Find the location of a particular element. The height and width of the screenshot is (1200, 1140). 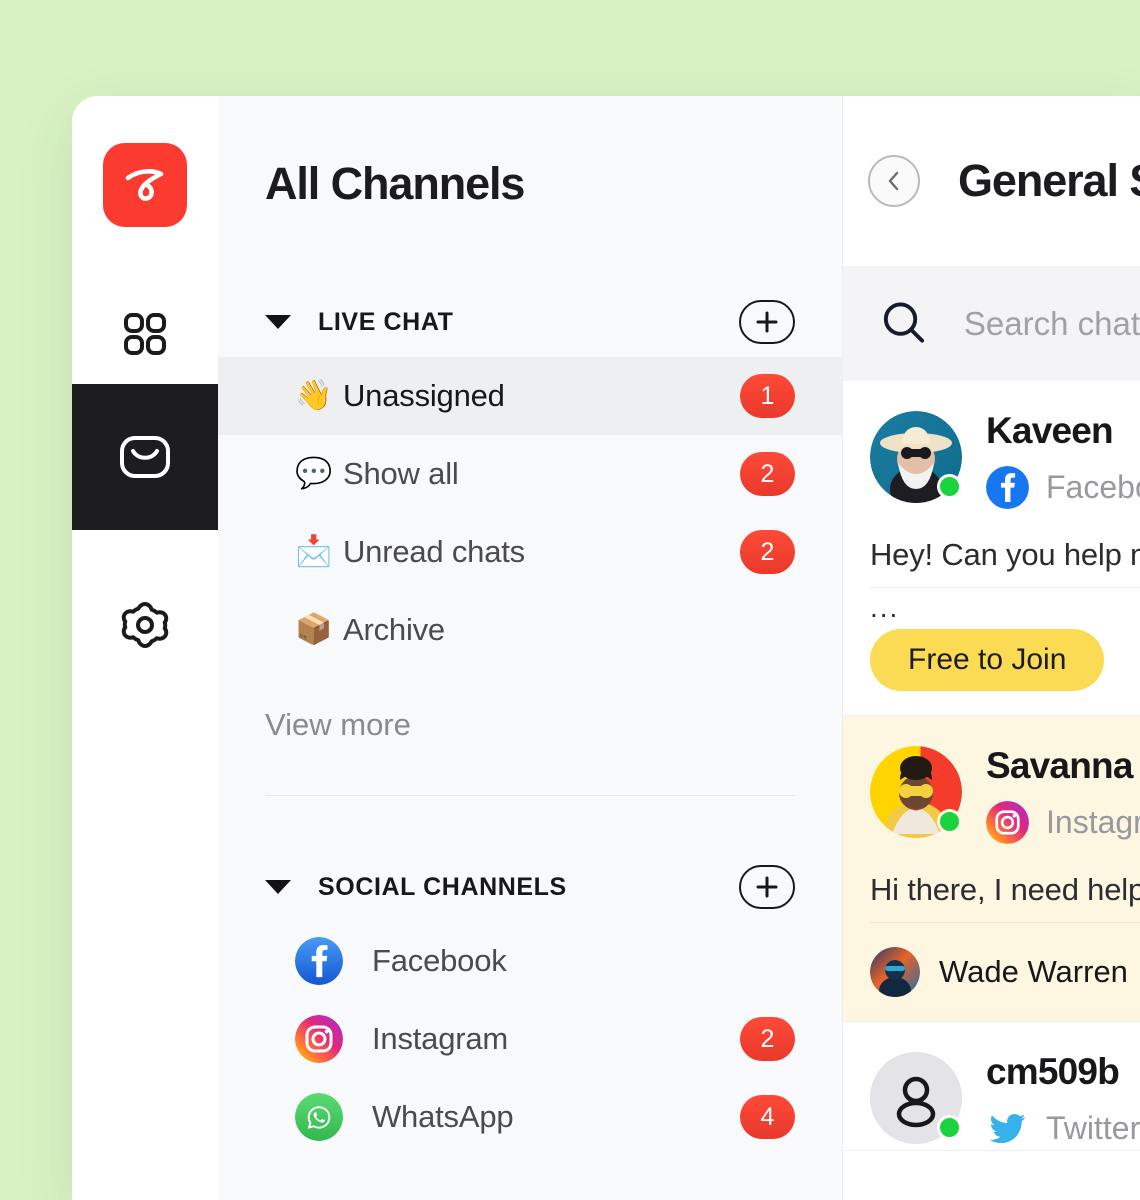

chat-contact-name: cm509b is located at coordinates (1053, 1071).